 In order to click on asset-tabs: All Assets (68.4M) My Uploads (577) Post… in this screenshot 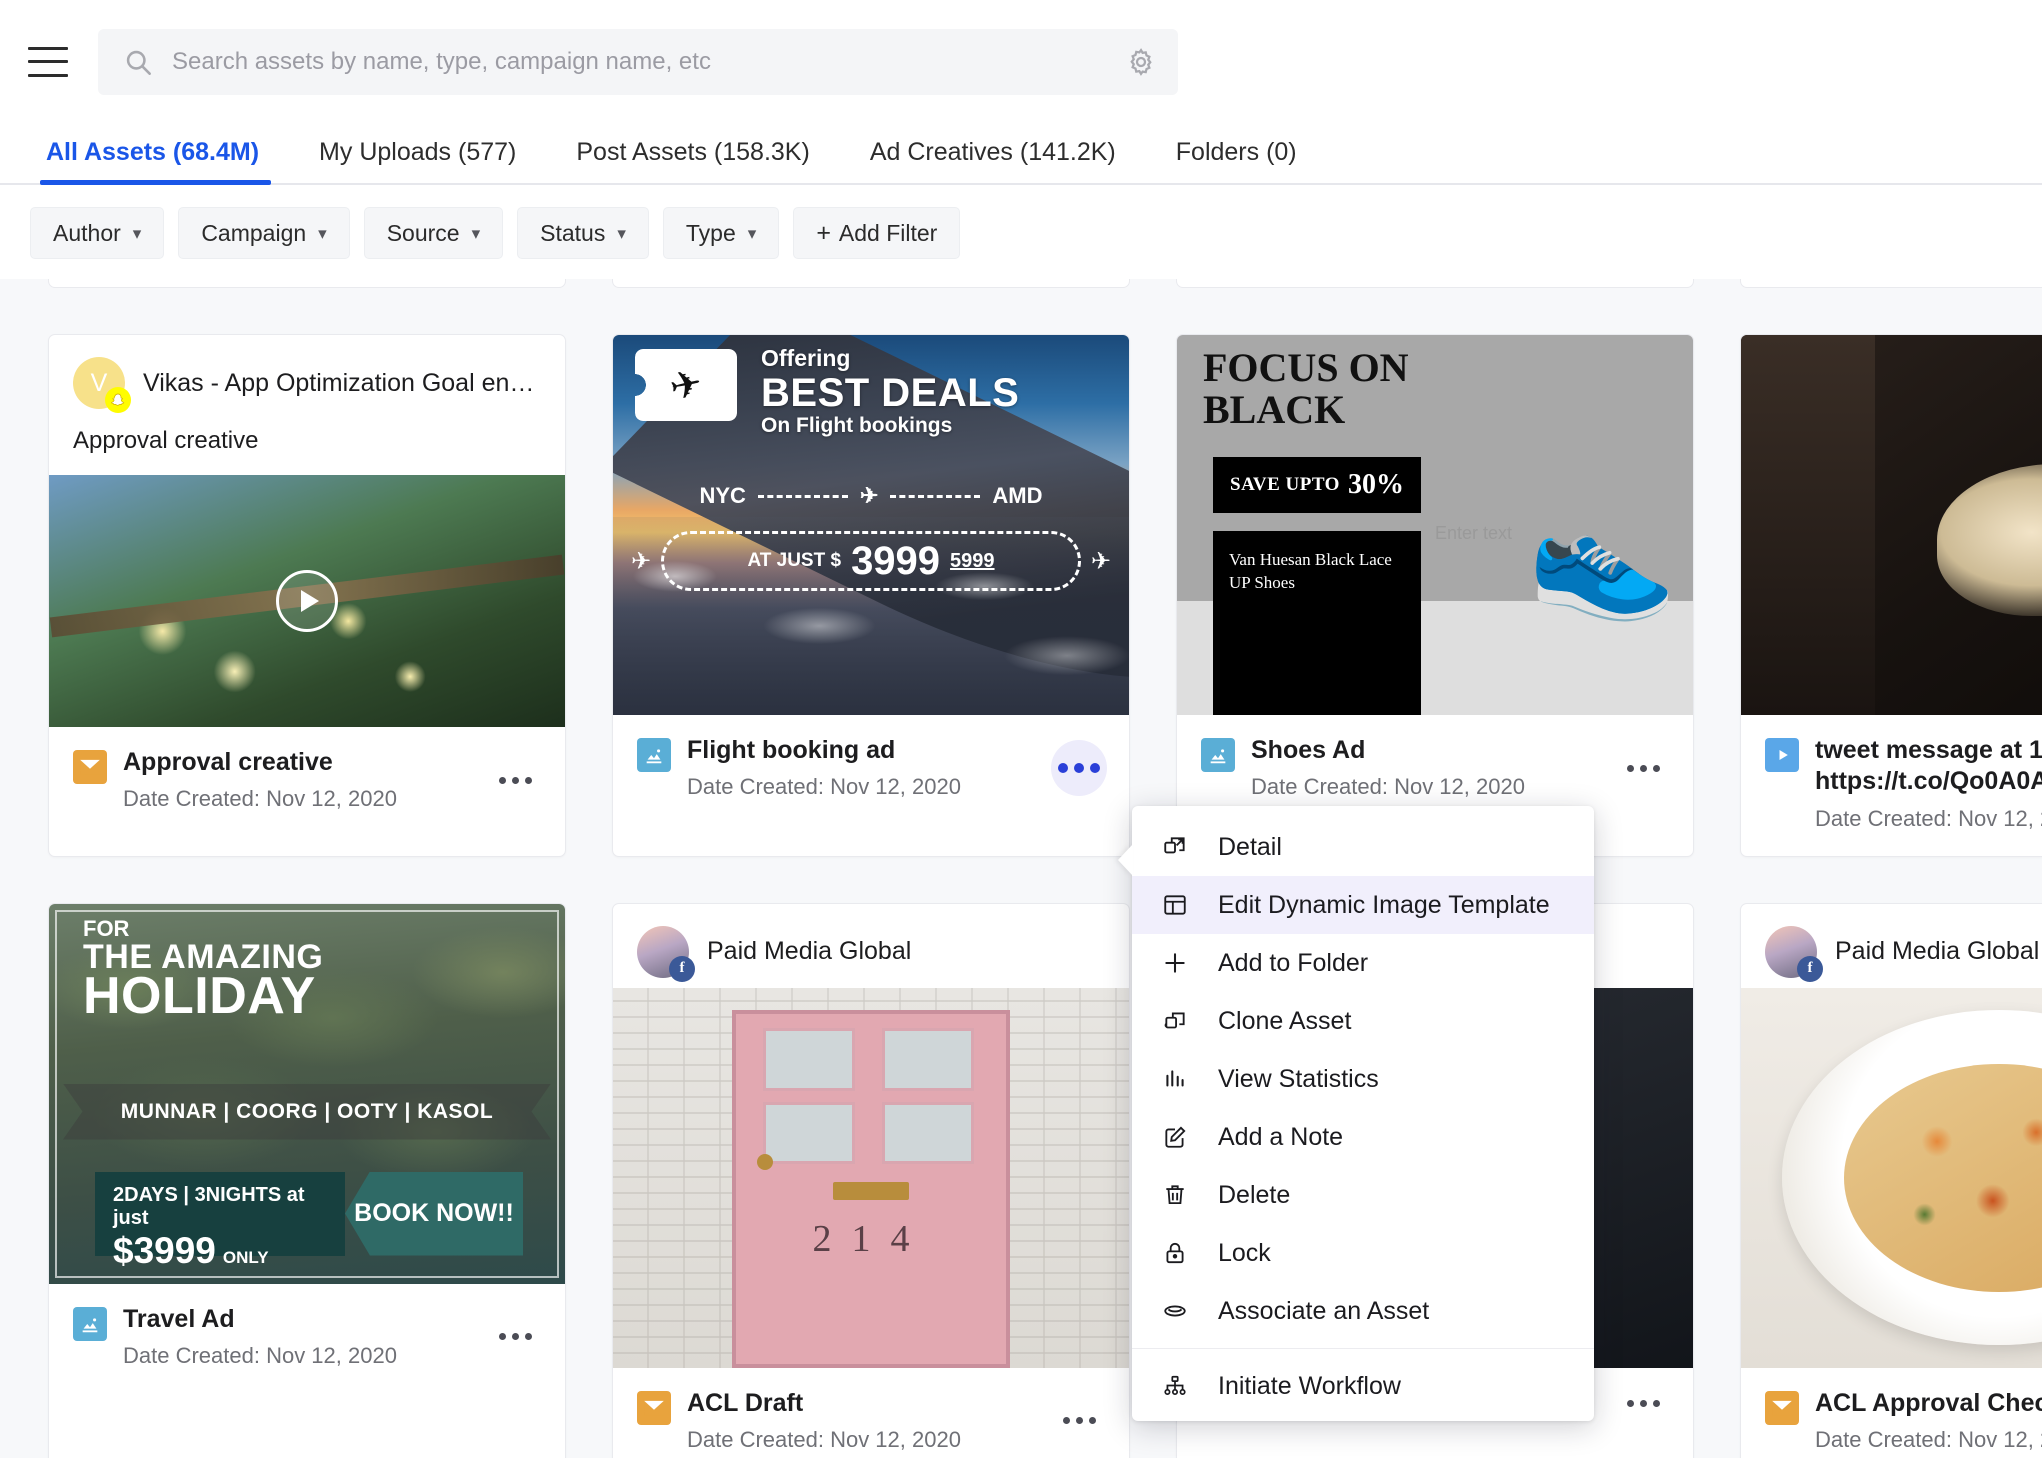, I will do `click(1021, 154)`.